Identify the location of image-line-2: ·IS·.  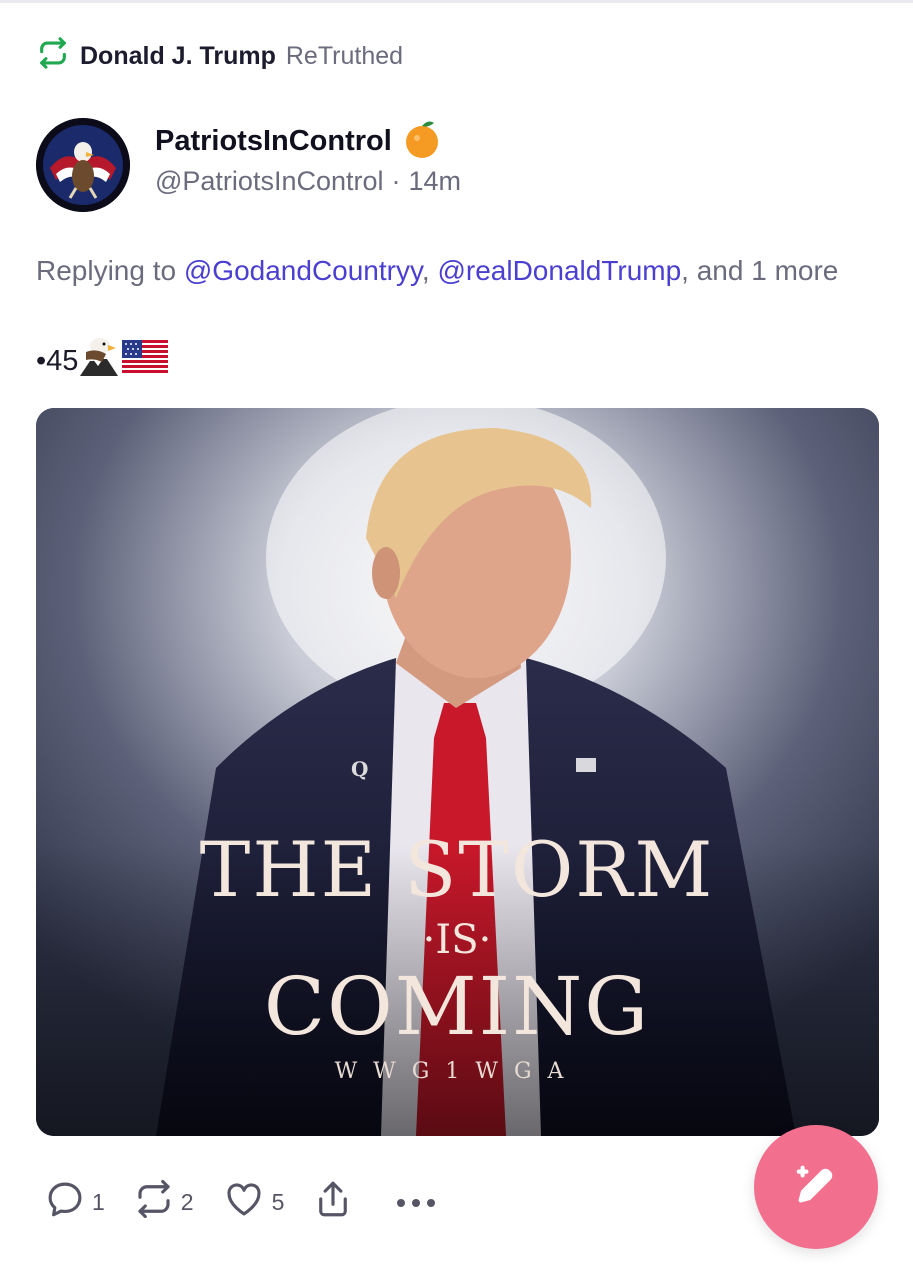
(457, 940).